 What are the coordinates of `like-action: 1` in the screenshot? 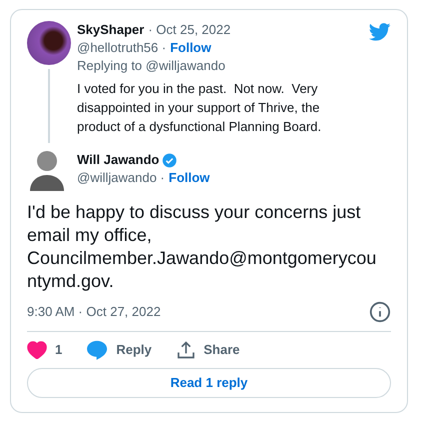 It's located at (44, 350).